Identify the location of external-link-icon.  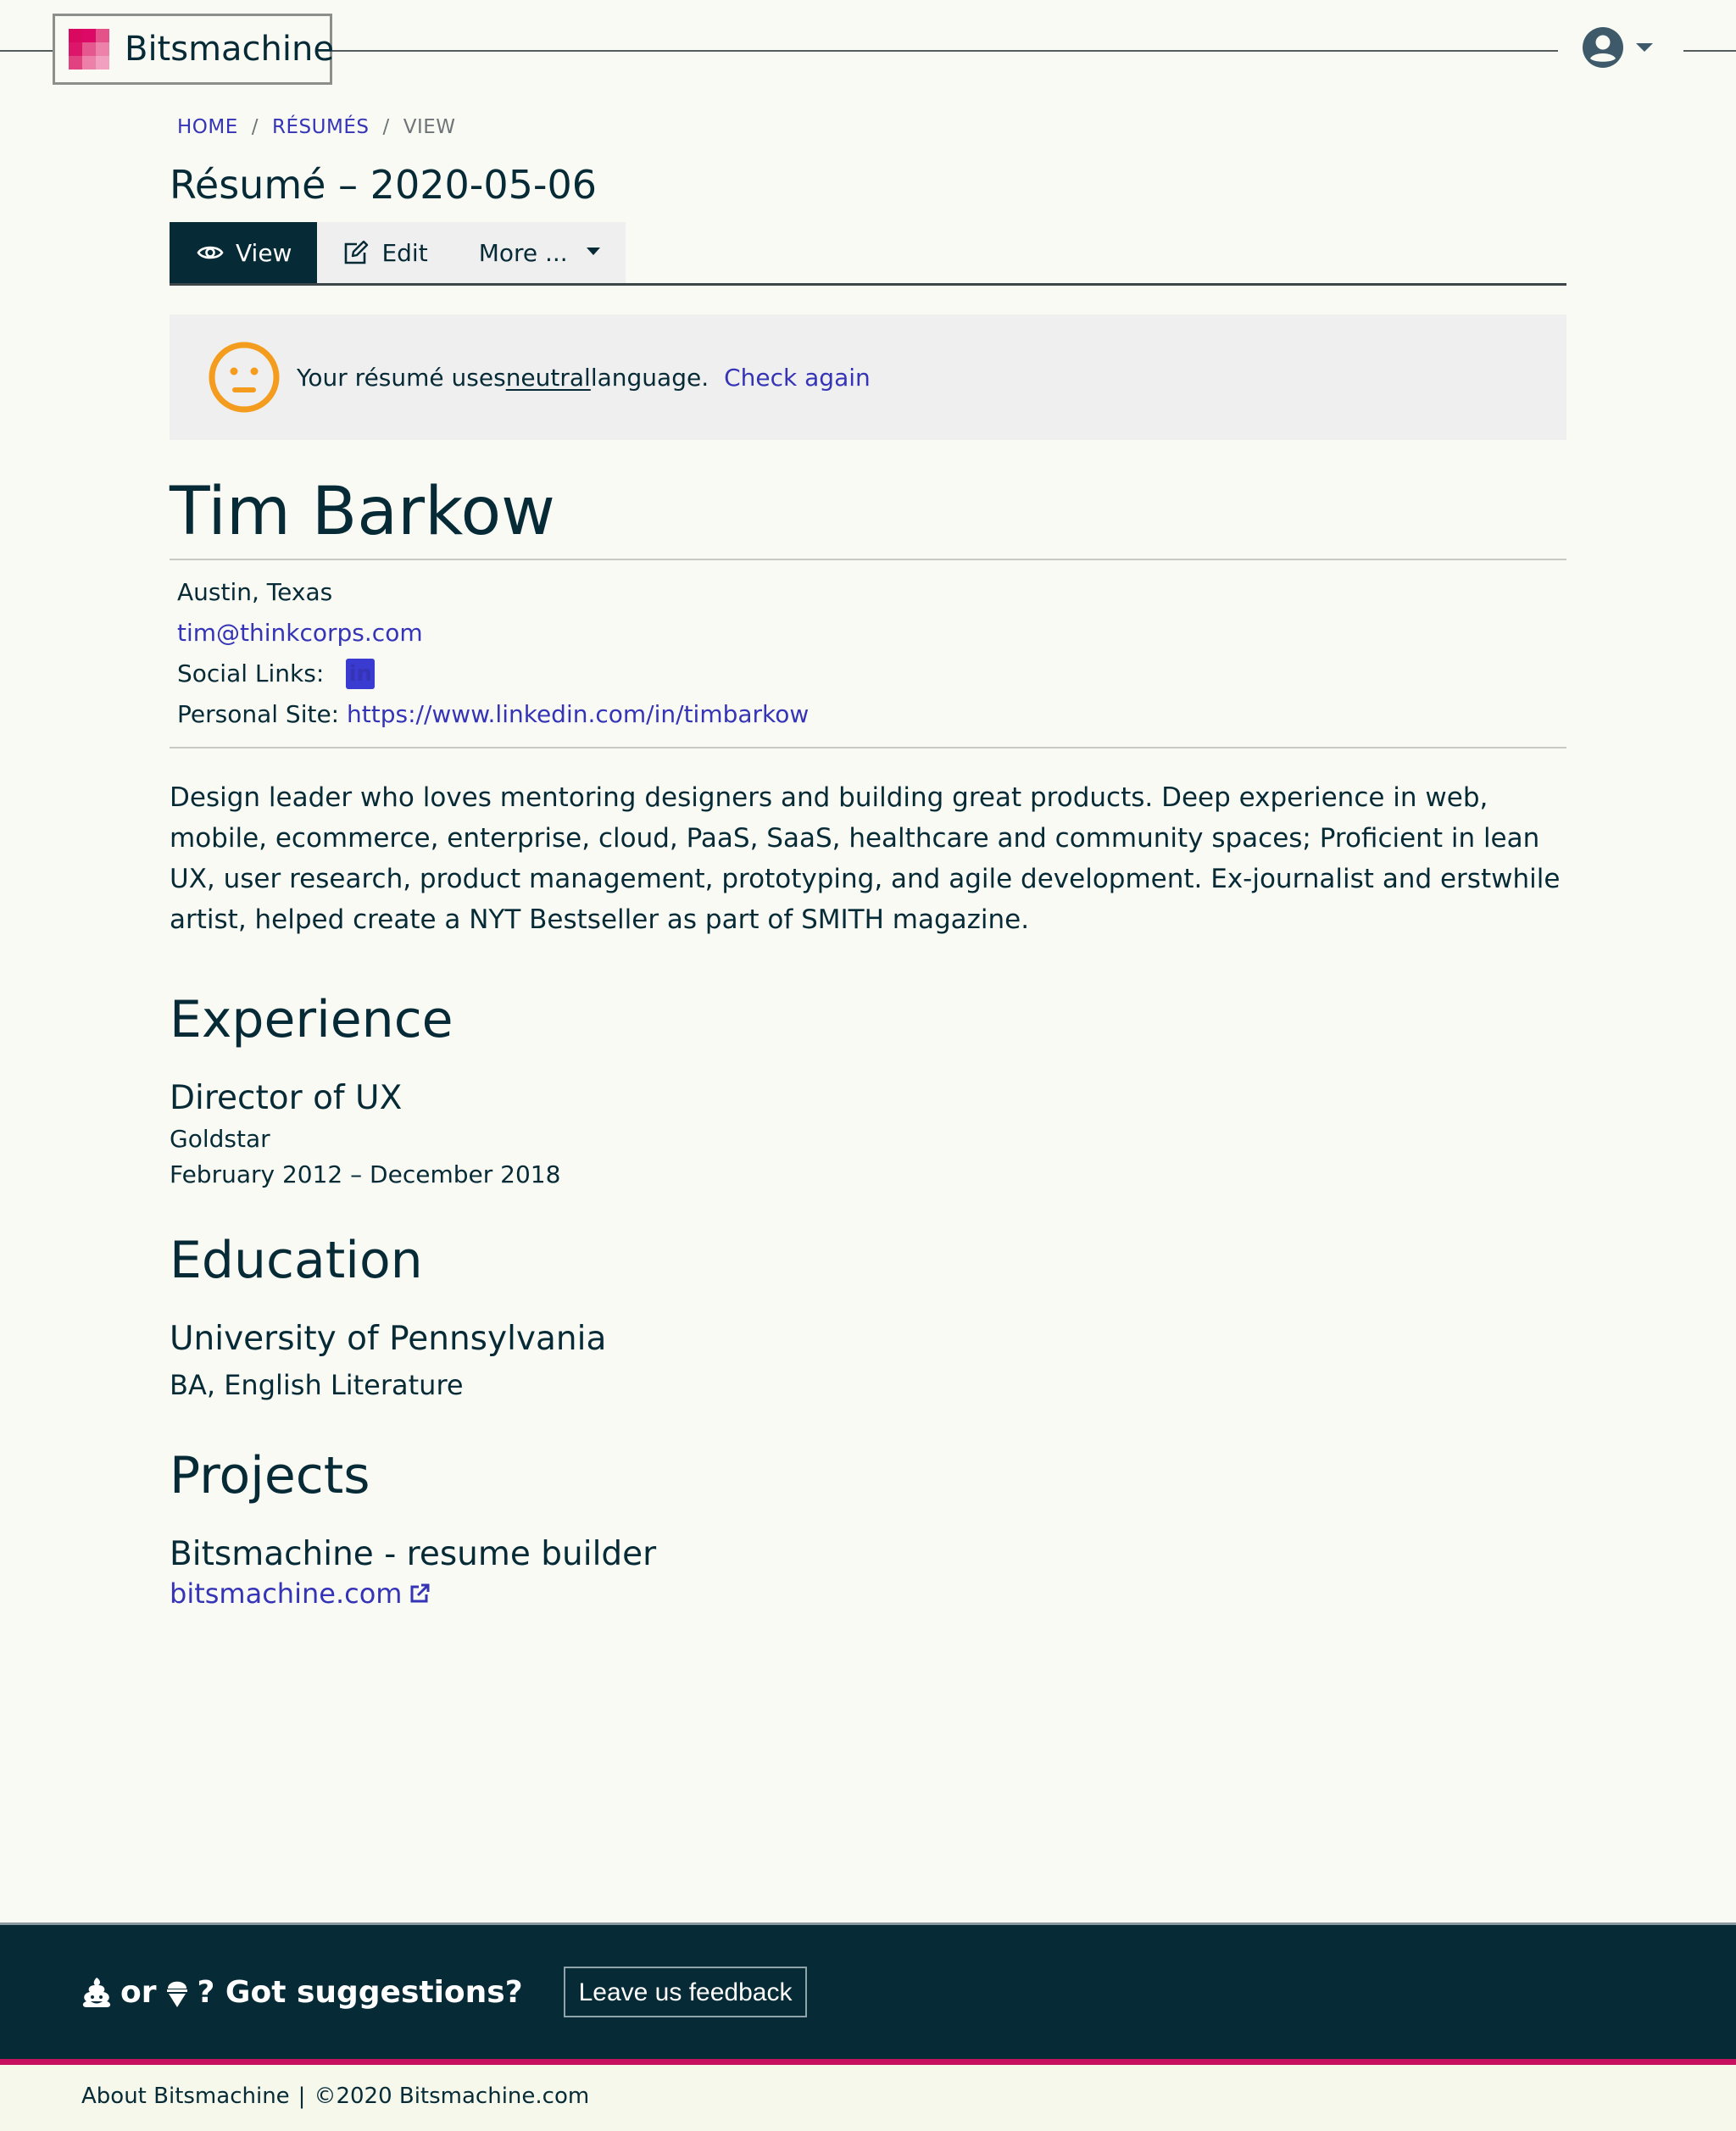
(420, 1593).